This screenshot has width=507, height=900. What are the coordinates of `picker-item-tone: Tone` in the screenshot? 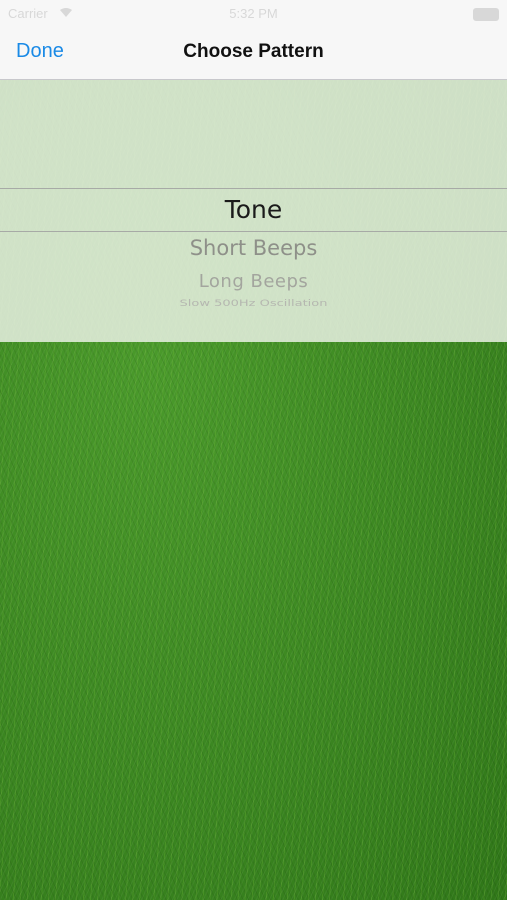 It's located at (253, 209).